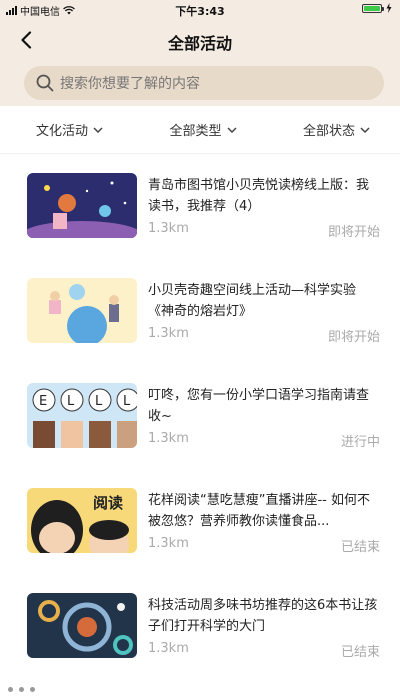 The height and width of the screenshot is (699, 400). I want to click on activity-item: E L L L 叮咚，您有一份小学口语学习指南请查收~ 1.3km 进行中, so click(200, 413).